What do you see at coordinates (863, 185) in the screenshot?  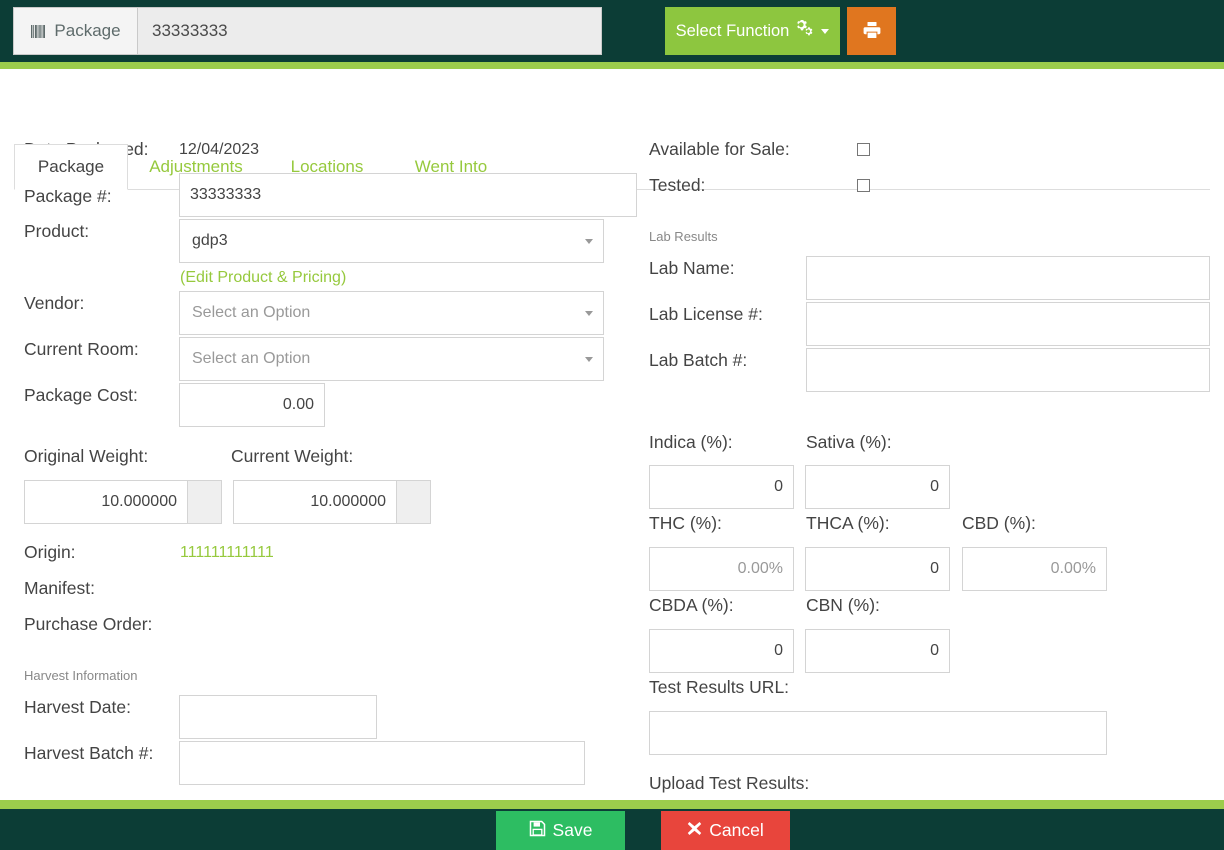 I see `tested-checkbox` at bounding box center [863, 185].